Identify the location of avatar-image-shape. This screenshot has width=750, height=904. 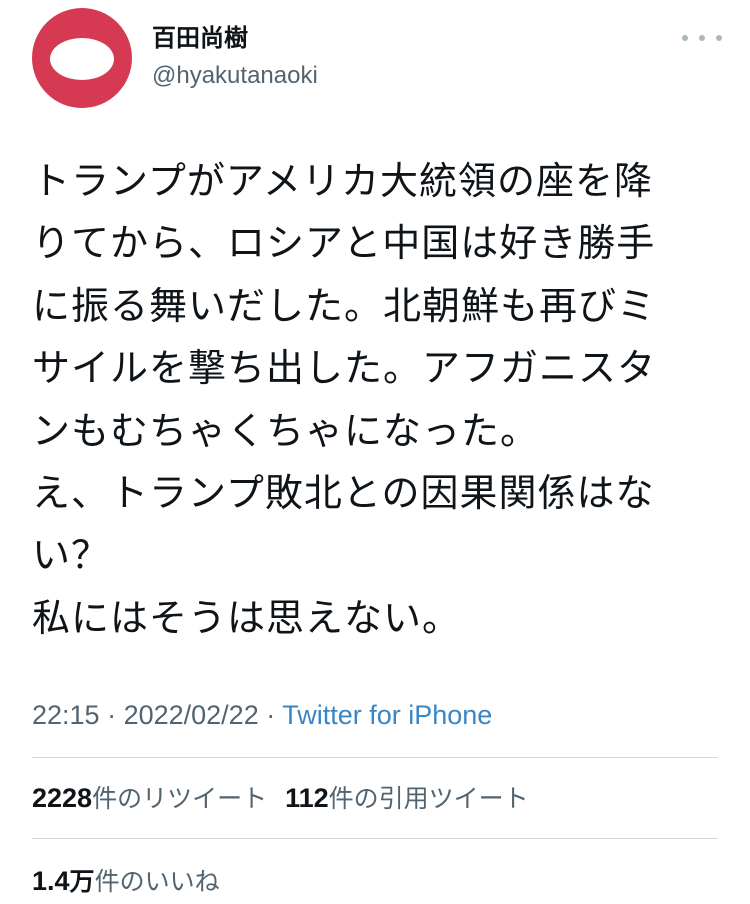
(82, 59).